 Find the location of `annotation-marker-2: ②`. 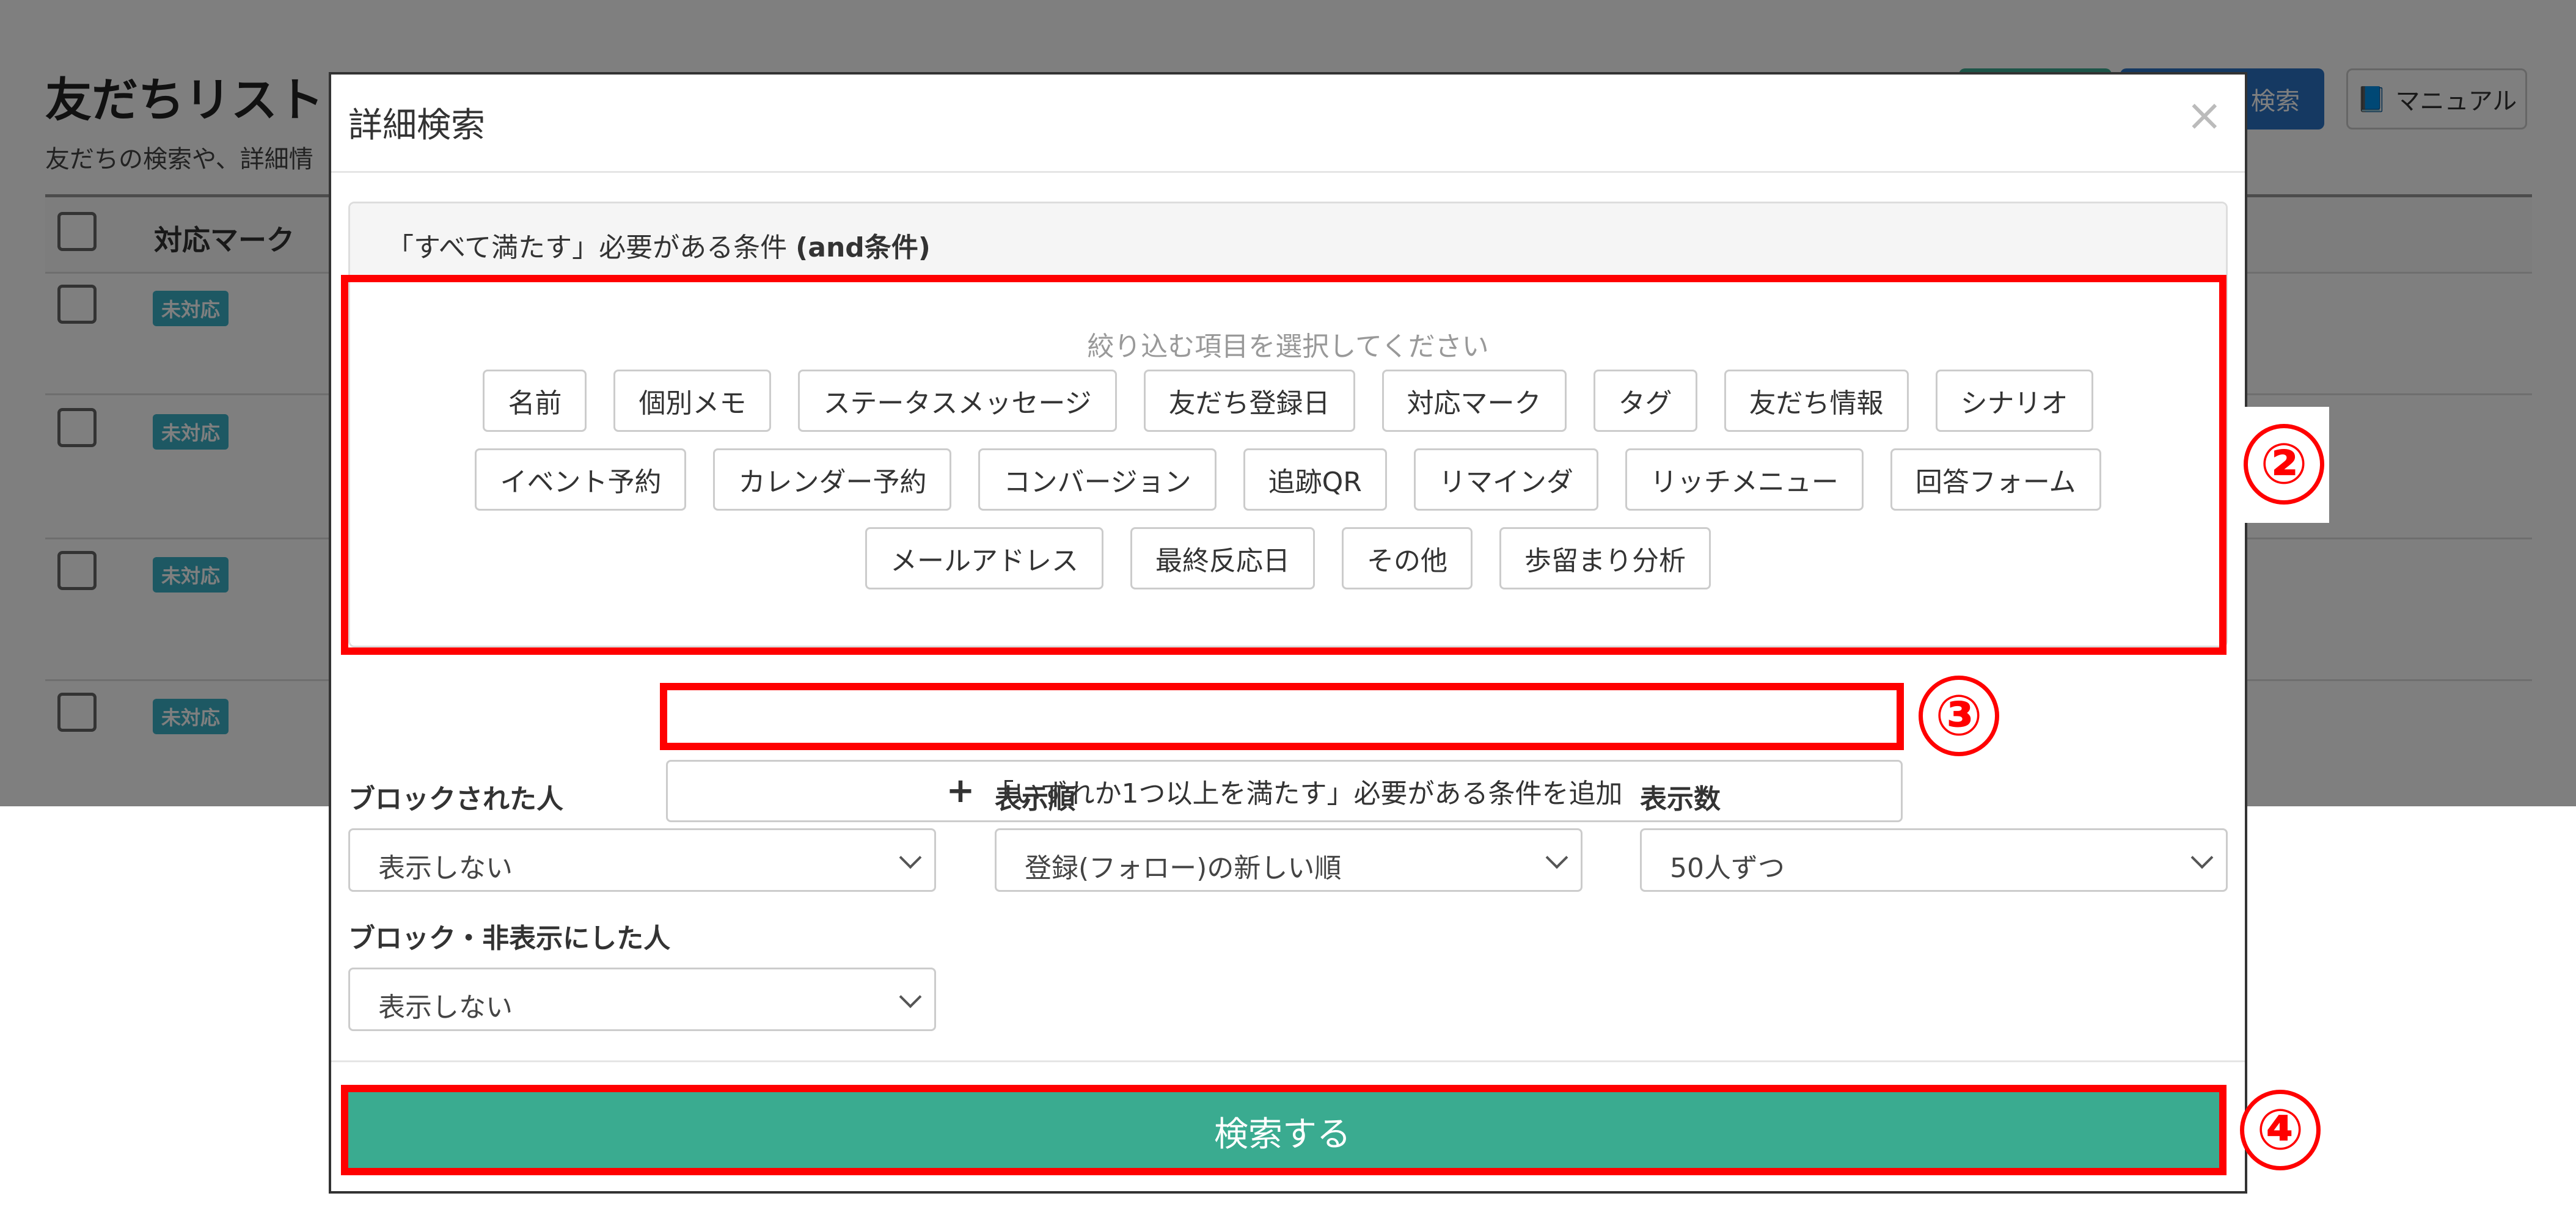

annotation-marker-2: ② is located at coordinates (2284, 465).